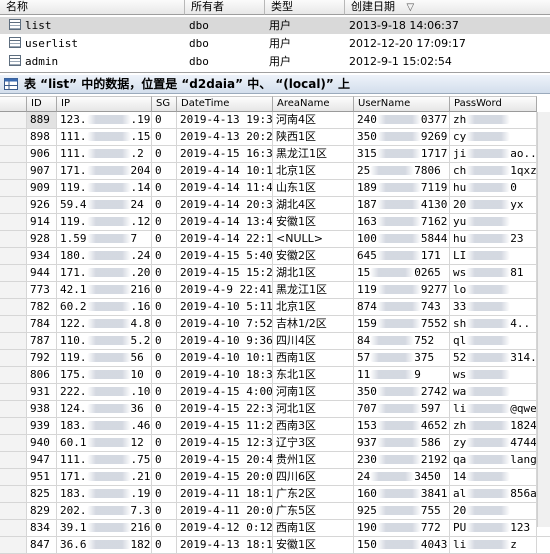 This screenshot has width=550, height=554. Describe the element at coordinates (42, 324) in the screenshot. I see `cell-id: 784` at that location.